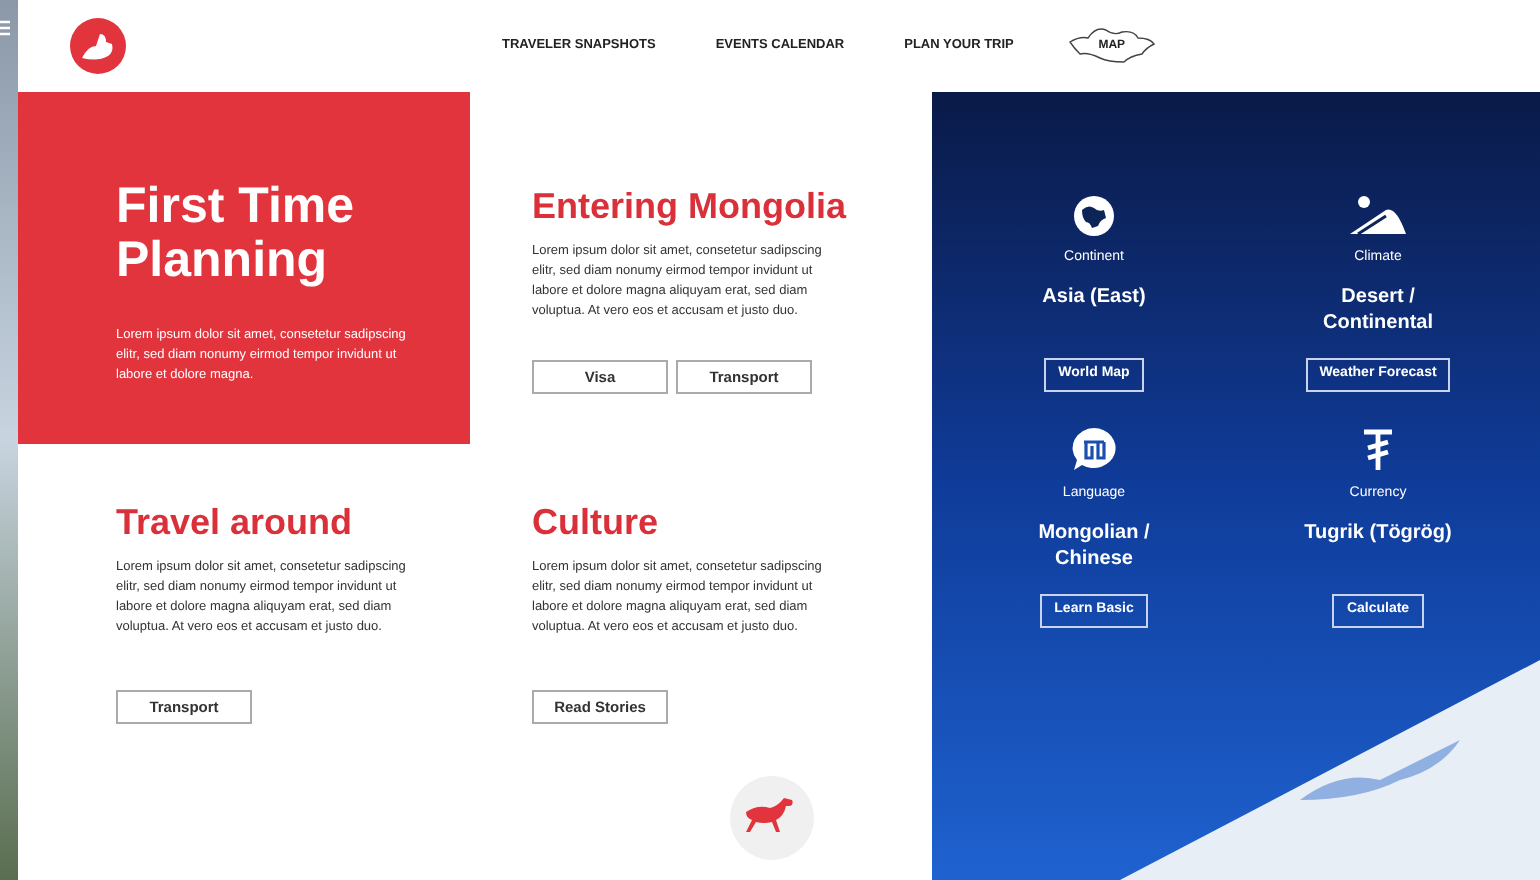 This screenshot has height=880, width=1540. I want to click on section-heading: First Time Planning, so click(236, 234).